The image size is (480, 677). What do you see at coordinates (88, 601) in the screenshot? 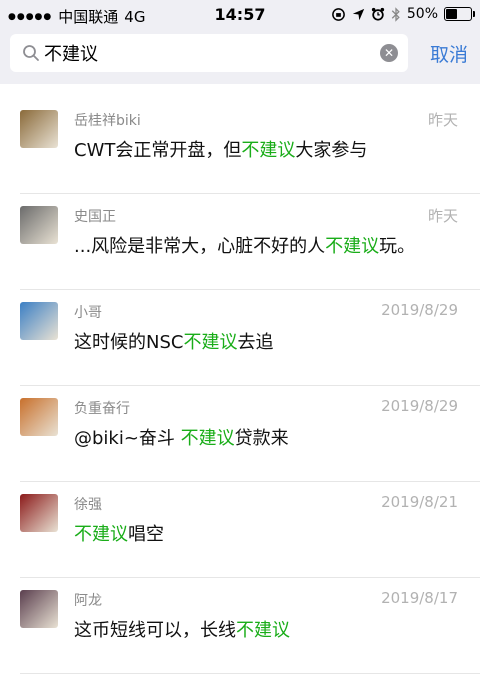
I see `sender-name: 阿龙` at bounding box center [88, 601].